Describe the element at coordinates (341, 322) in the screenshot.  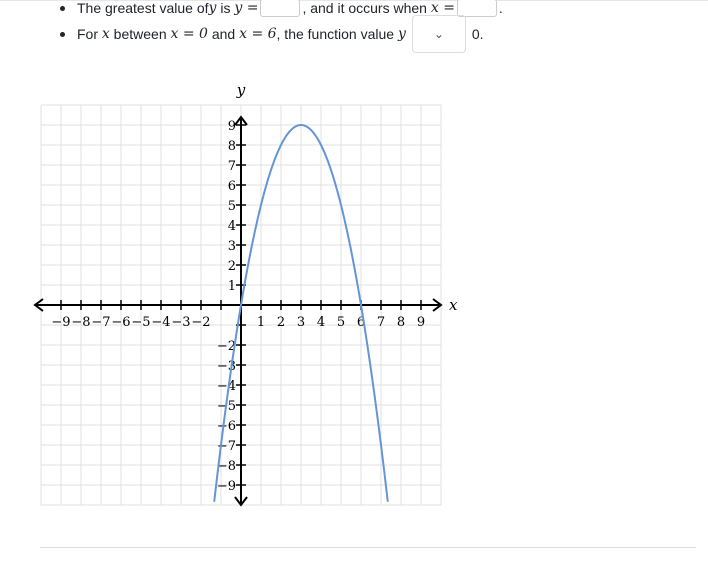
I see `x-tick-label: 5` at that location.